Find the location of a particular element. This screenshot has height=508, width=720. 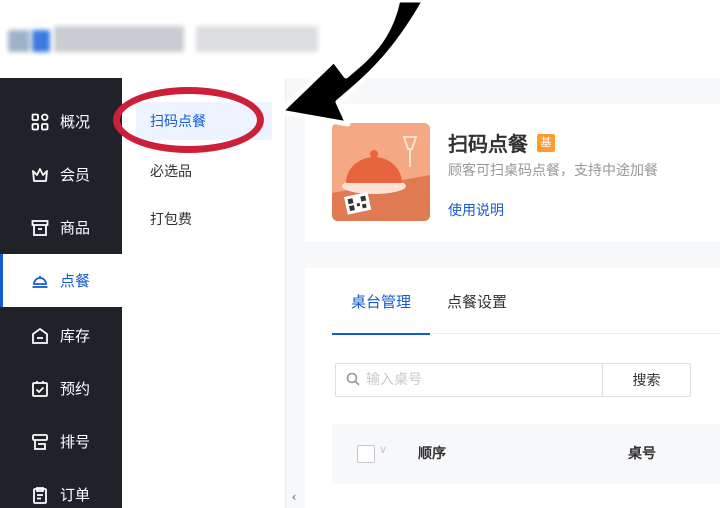

sidebar-item-inventory: 库存 is located at coordinates (61, 335).